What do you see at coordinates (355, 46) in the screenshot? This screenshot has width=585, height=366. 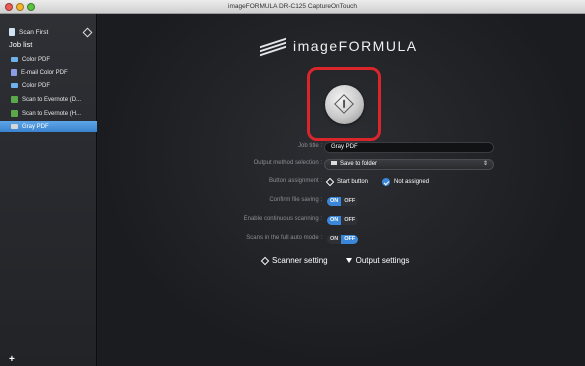 I see `logo-text: imageFORMULA` at bounding box center [355, 46].